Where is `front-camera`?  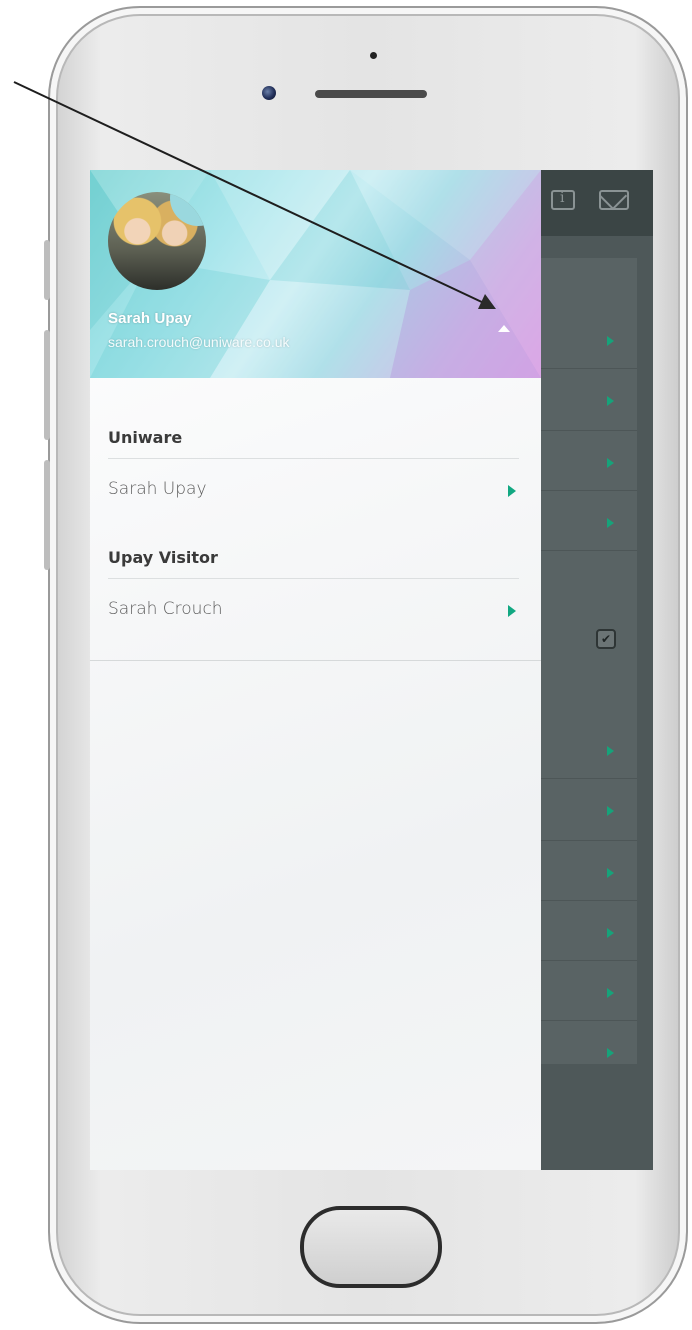
front-camera is located at coordinates (269, 93).